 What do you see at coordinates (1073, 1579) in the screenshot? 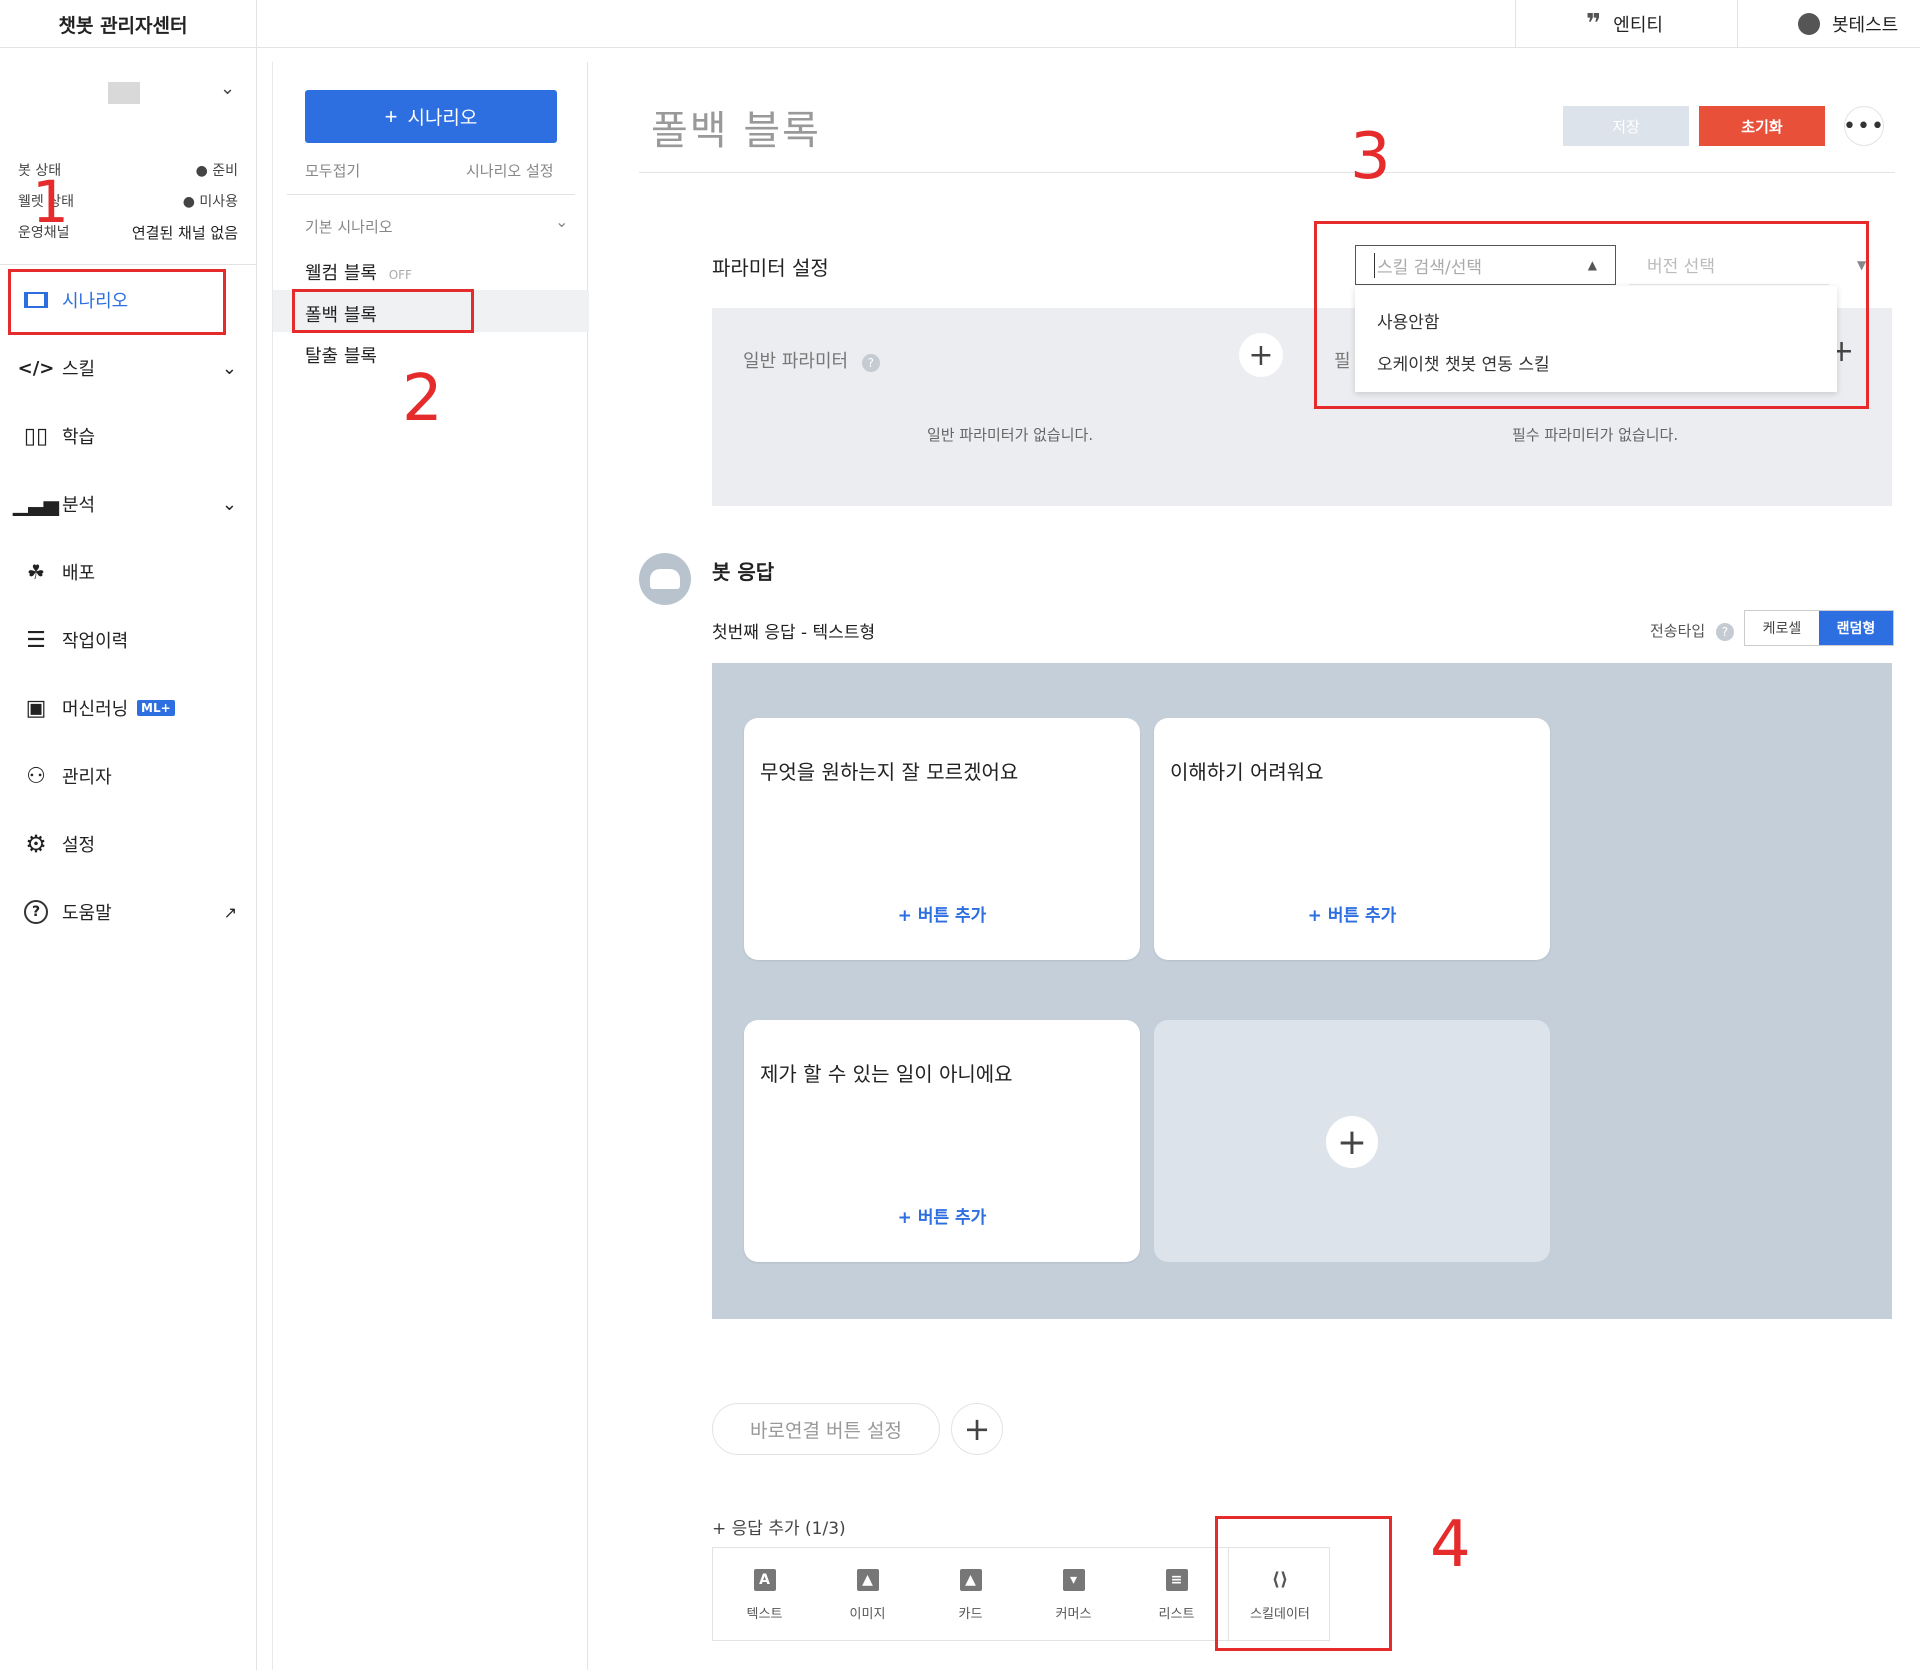
I see `commerce-type-icon: ▾` at bounding box center [1073, 1579].